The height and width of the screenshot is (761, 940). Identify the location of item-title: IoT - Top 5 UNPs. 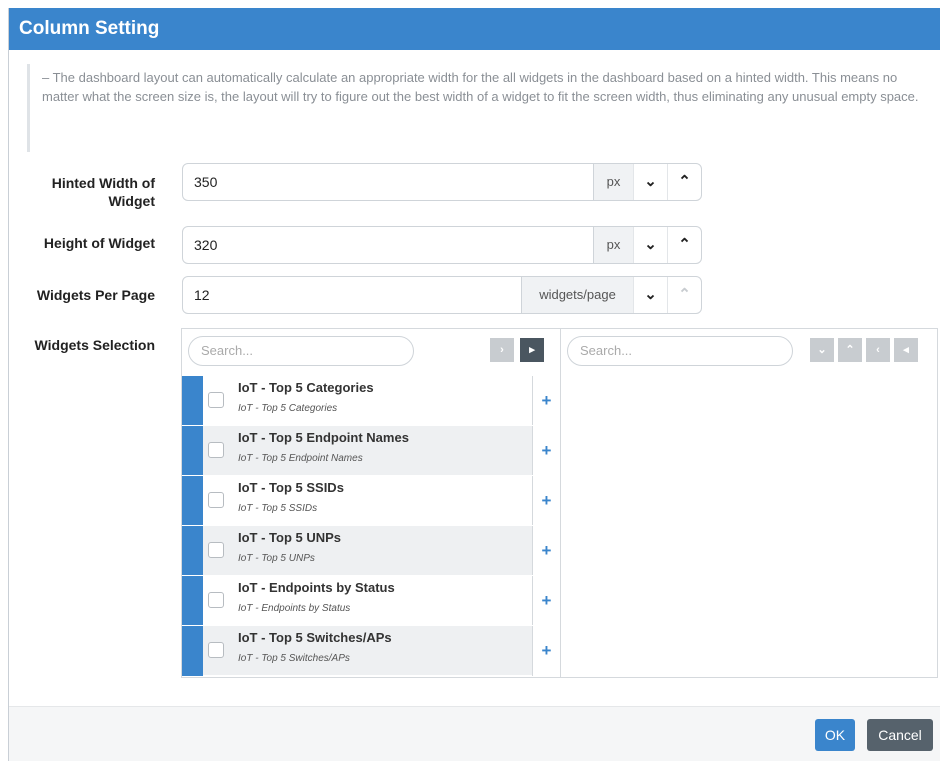
(290, 537).